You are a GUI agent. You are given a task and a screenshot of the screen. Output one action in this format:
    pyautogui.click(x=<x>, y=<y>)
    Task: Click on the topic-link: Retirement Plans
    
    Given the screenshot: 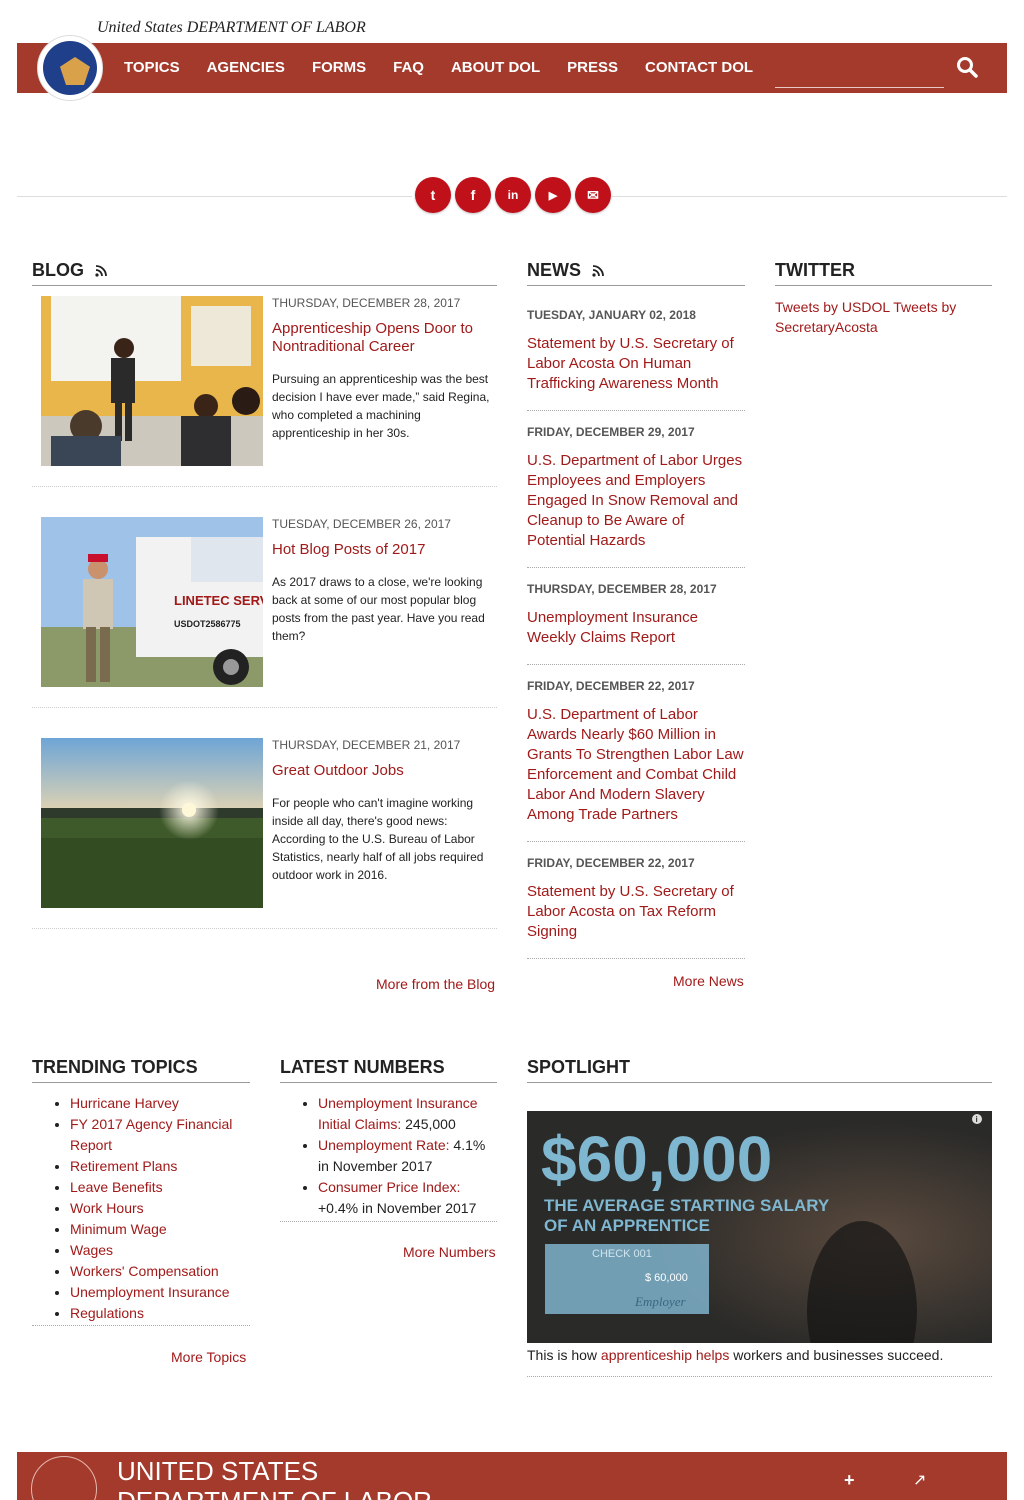 What is the action you would take?
    pyautogui.click(x=123, y=1166)
    